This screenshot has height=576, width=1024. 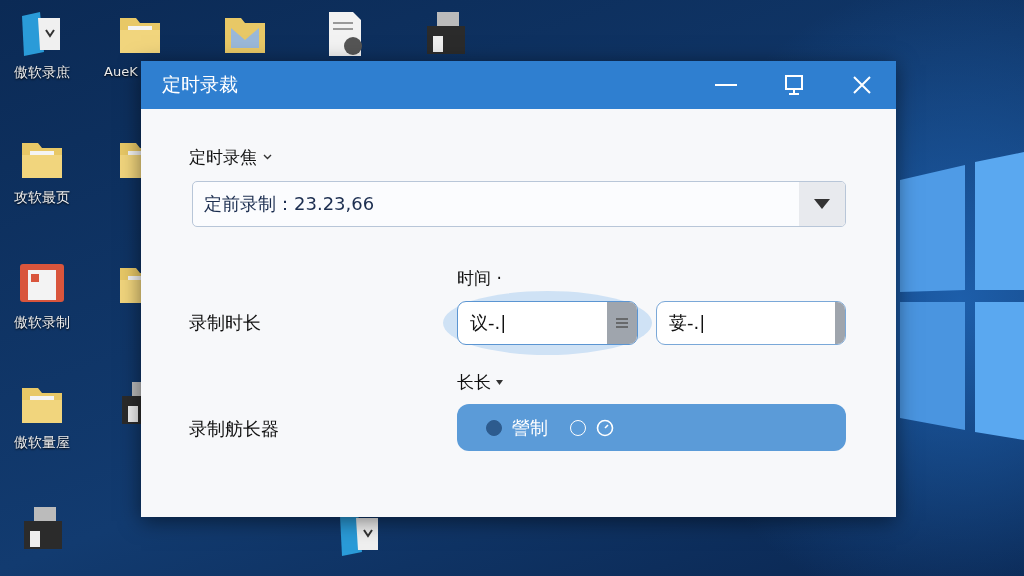 What do you see at coordinates (225, 323) in the screenshot?
I see `row-label: 录制时长` at bounding box center [225, 323].